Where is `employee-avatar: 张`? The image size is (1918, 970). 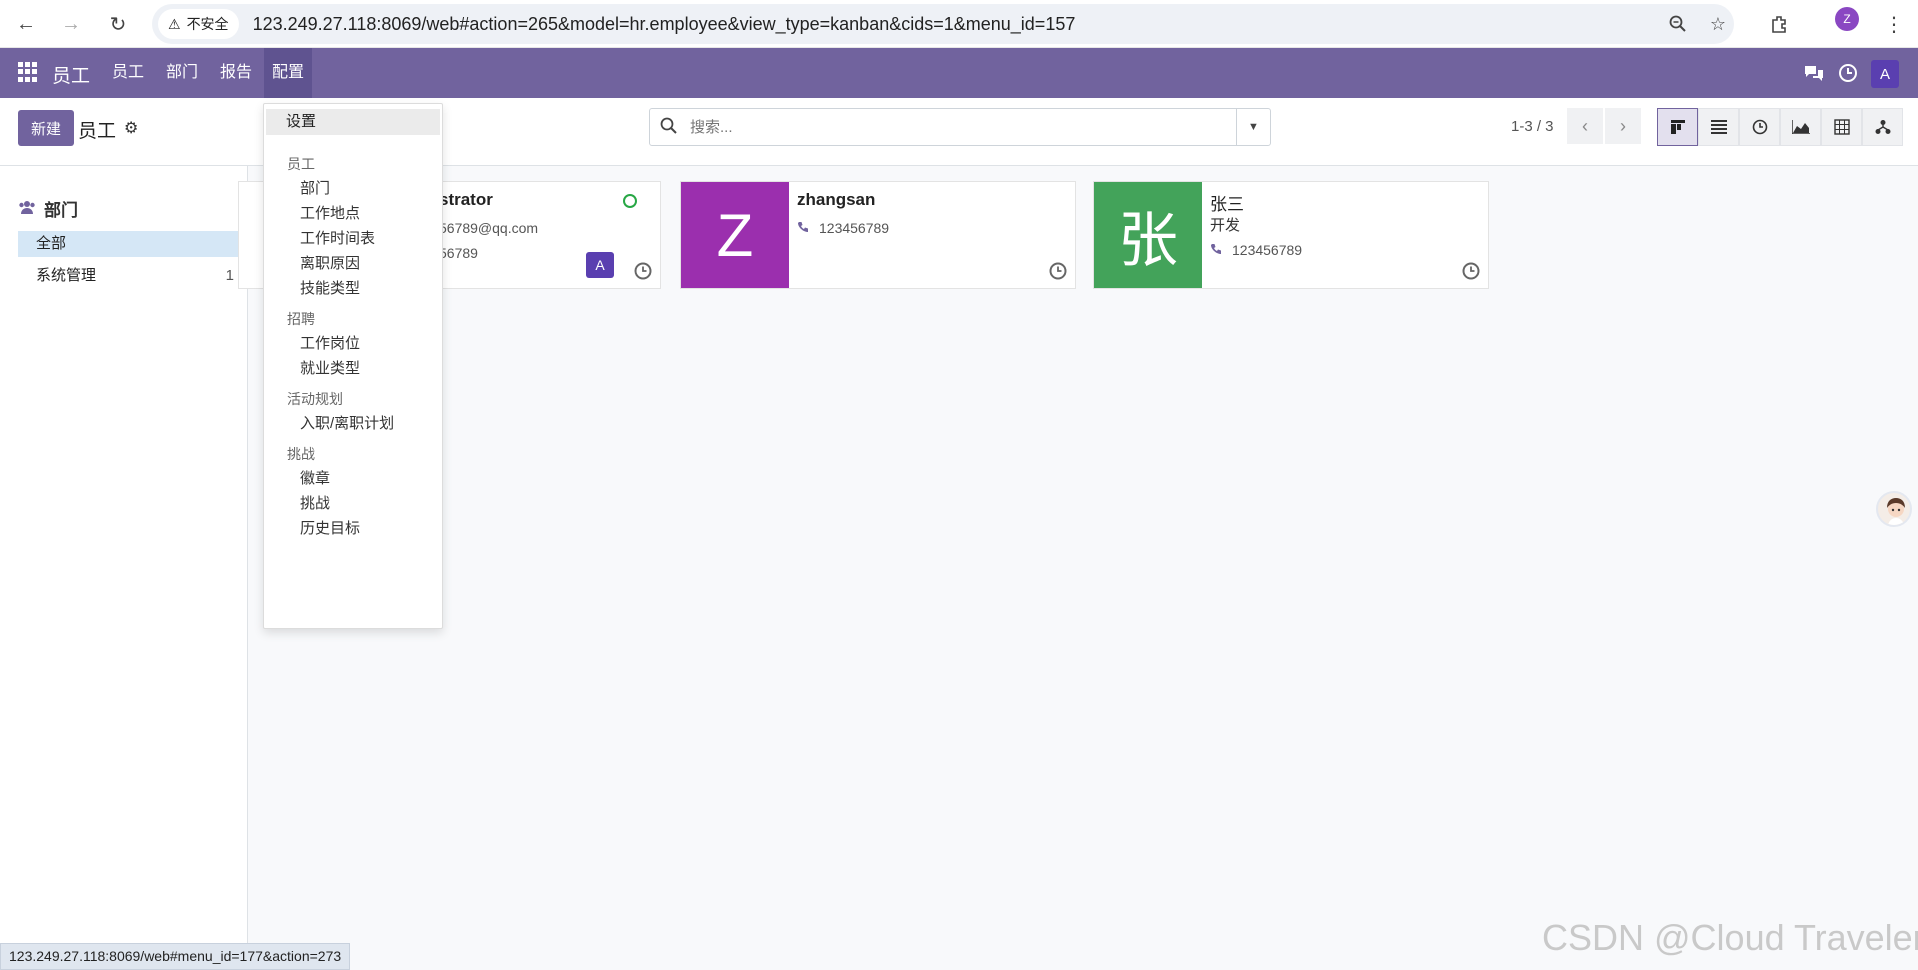 employee-avatar: 张 is located at coordinates (1148, 235).